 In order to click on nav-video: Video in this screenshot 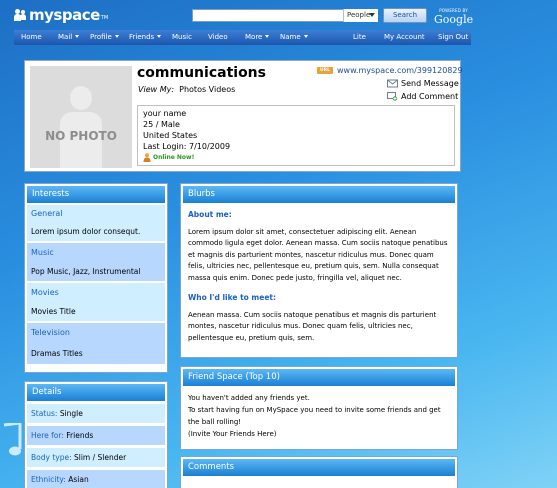, I will do `click(218, 37)`.